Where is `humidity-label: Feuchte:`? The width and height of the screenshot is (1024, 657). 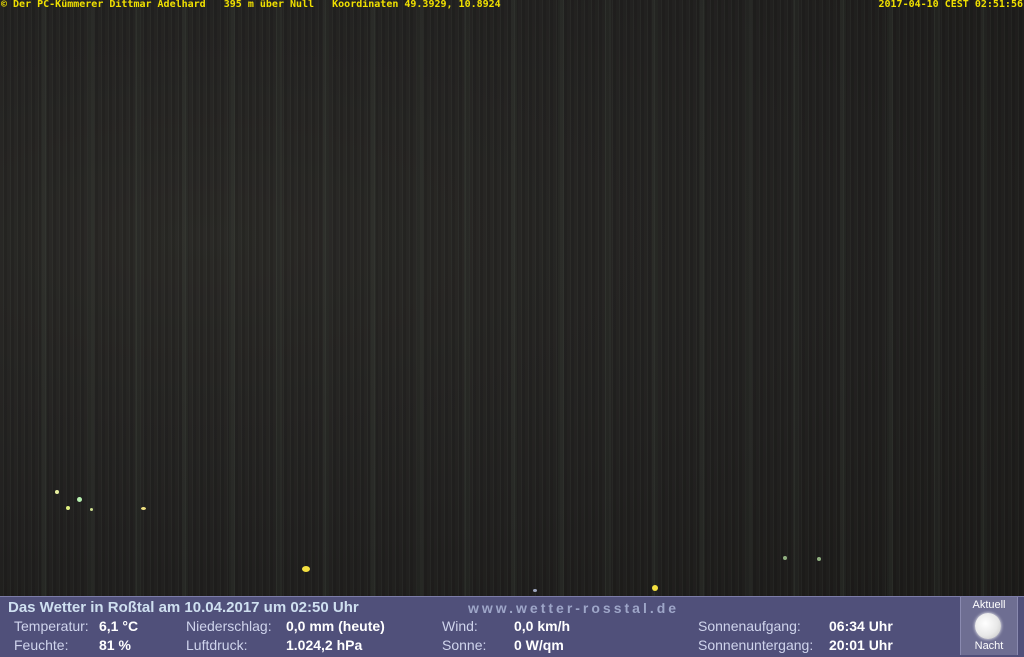 humidity-label: Feuchte: is located at coordinates (41, 645).